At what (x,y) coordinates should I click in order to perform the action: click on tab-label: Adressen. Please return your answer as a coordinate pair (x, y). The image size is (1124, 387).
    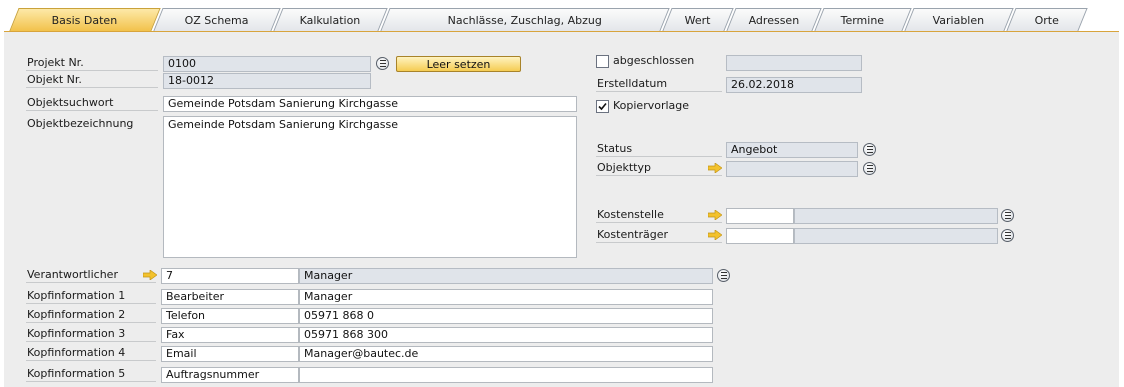
    Looking at the image, I should click on (774, 20).